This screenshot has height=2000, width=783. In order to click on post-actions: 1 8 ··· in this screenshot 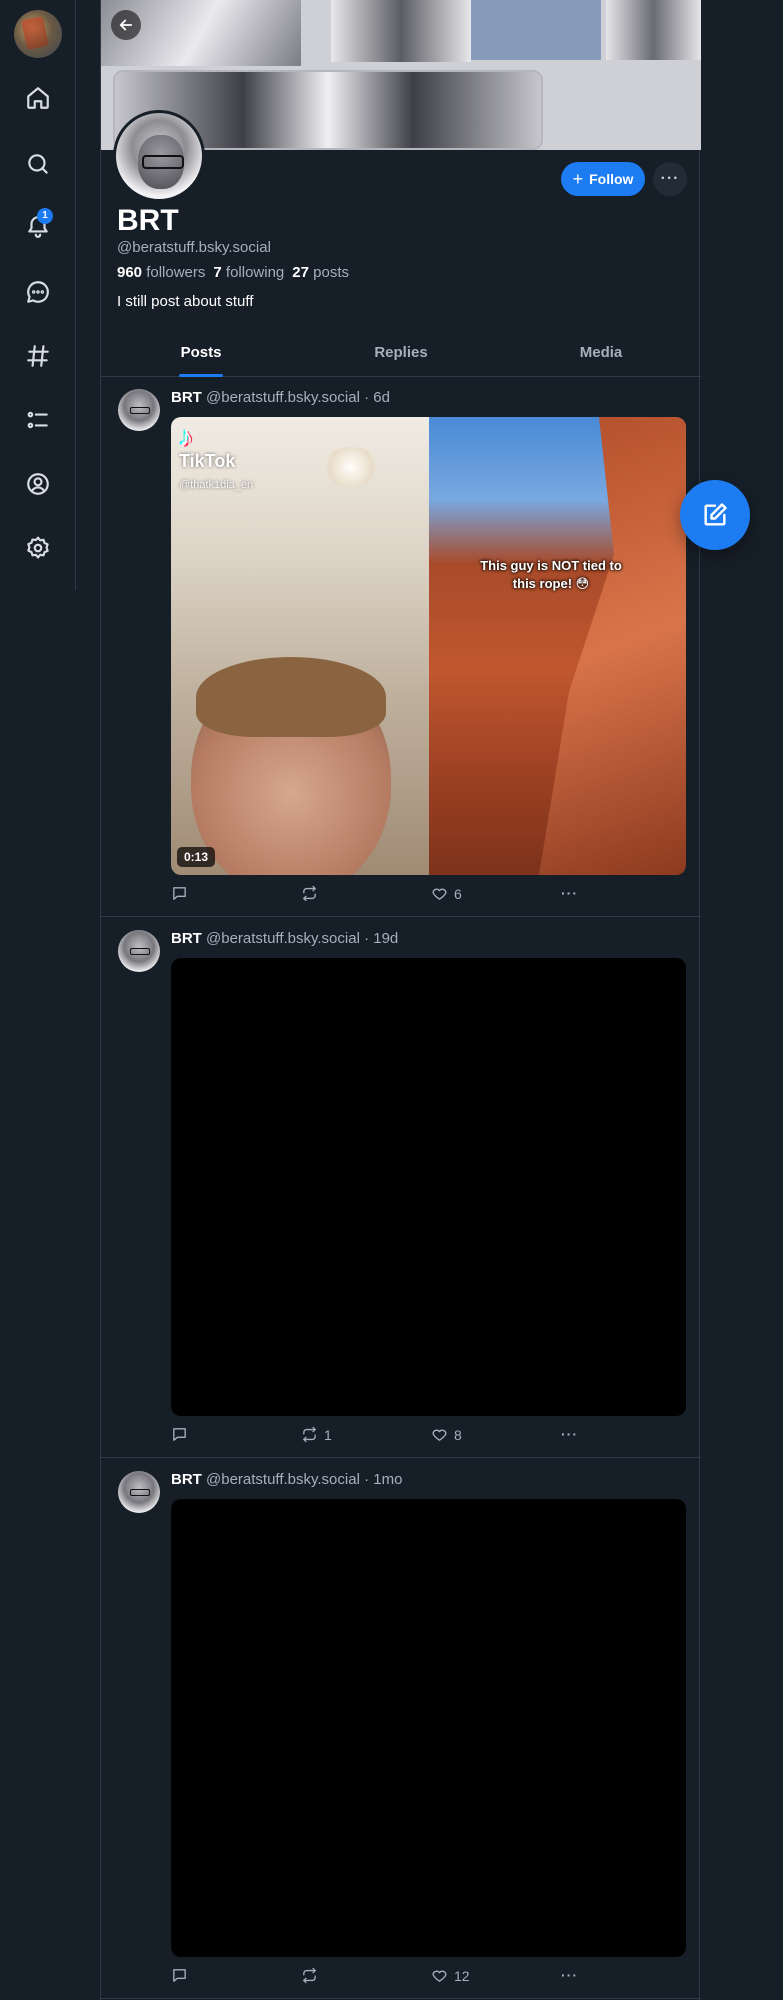, I will do `click(428, 1437)`.